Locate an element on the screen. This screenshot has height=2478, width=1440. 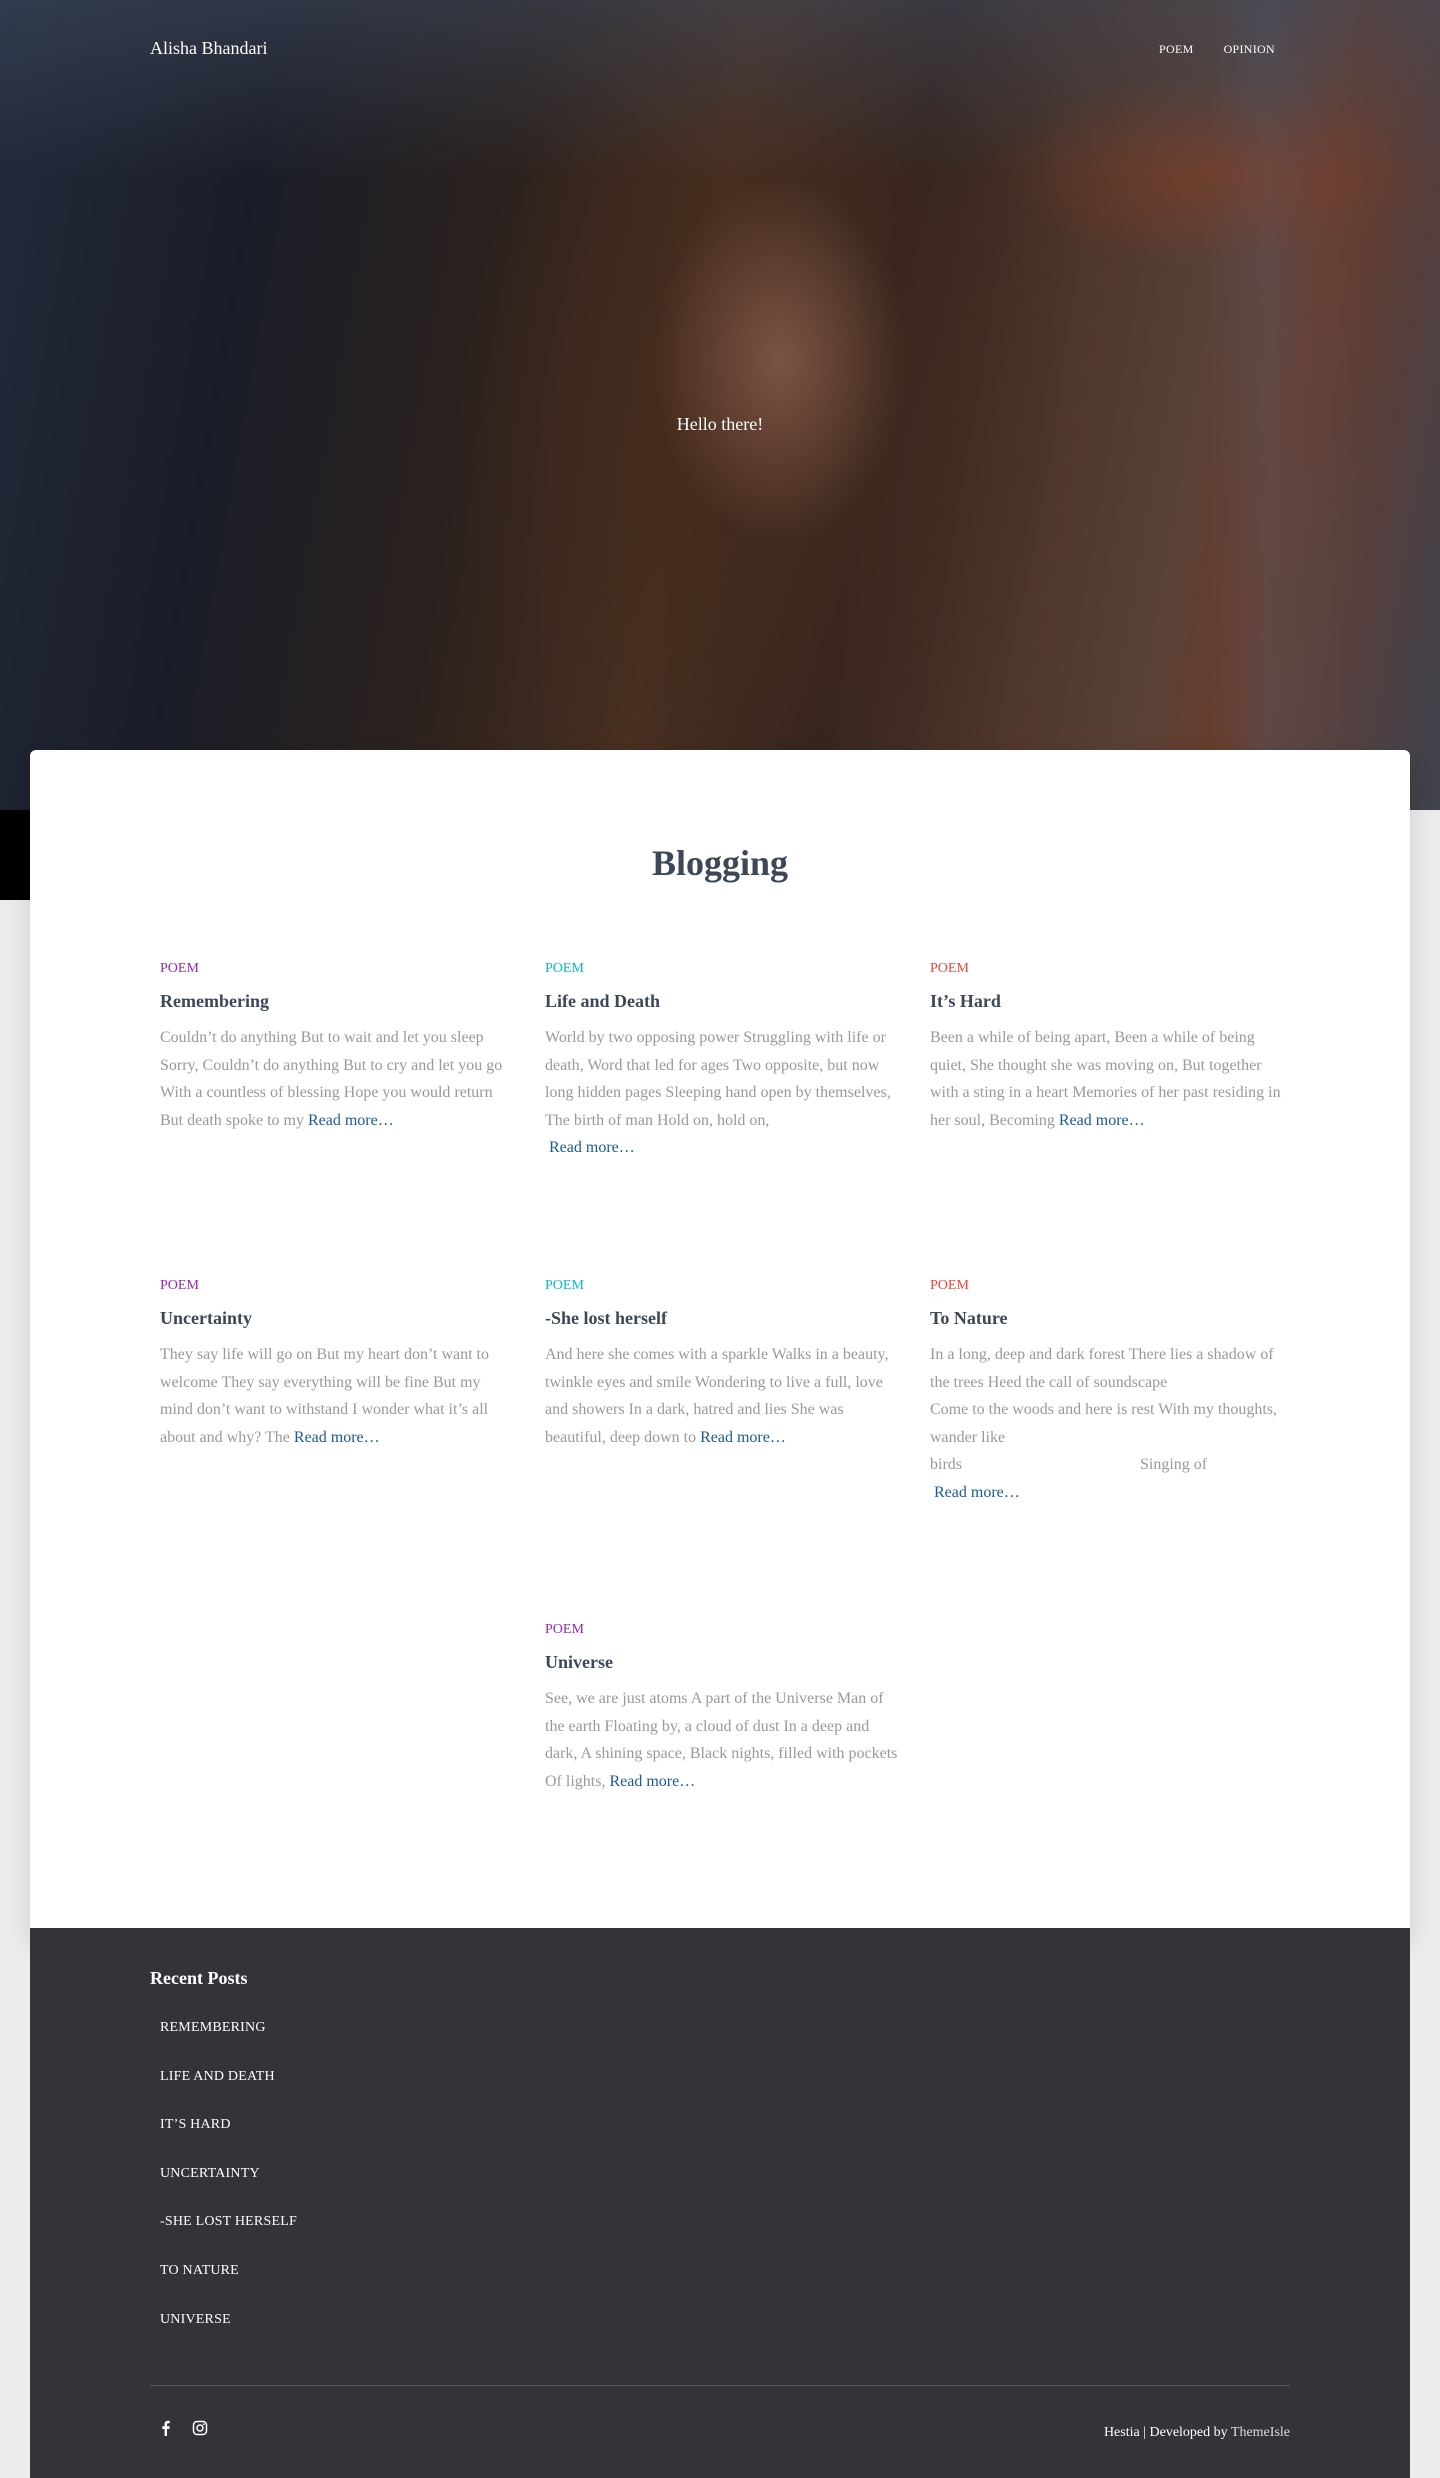
hero-edge-strip is located at coordinates (15, 855).